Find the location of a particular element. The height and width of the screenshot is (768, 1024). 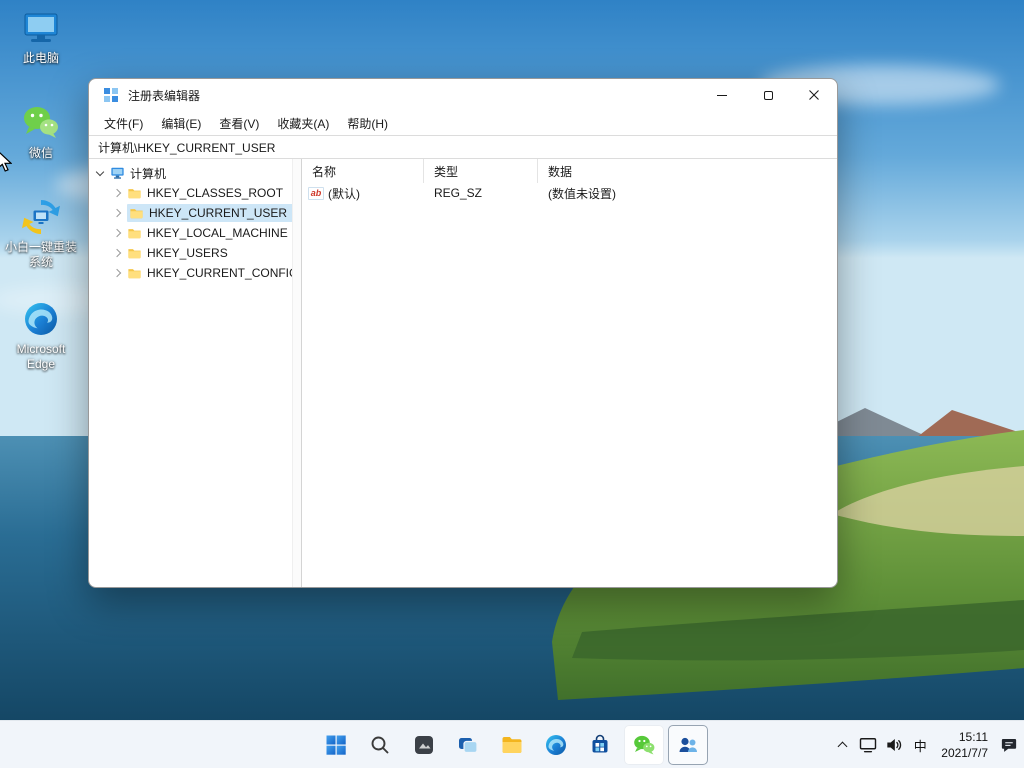

chevron-up-icon is located at coordinates (842, 746).